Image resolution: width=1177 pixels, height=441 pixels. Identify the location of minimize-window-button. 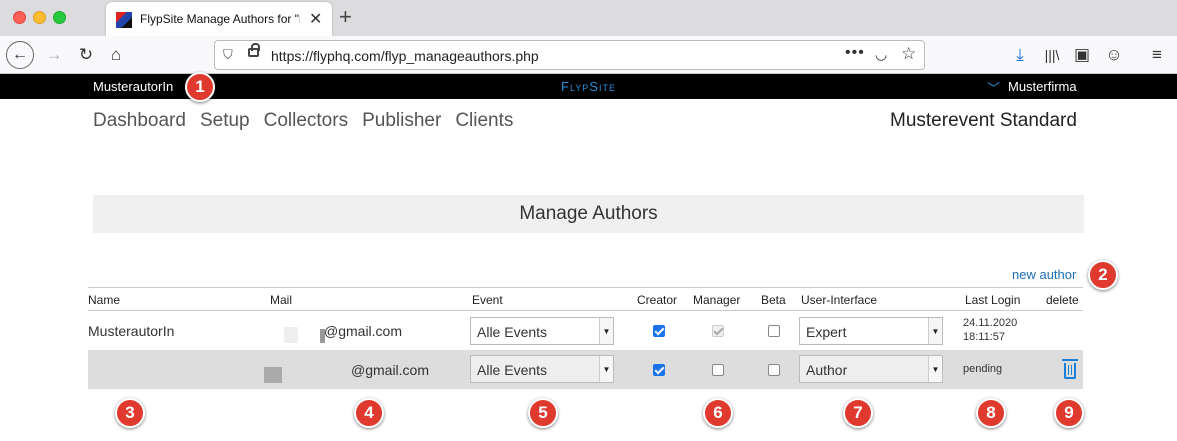
(39, 17).